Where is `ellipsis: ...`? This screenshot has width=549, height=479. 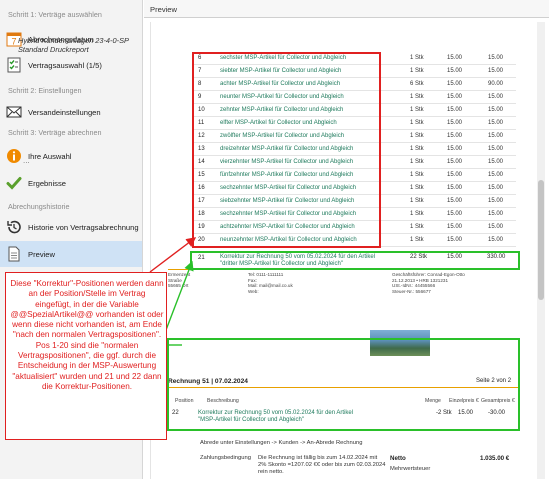 ellipsis: ... is located at coordinates (26, 160).